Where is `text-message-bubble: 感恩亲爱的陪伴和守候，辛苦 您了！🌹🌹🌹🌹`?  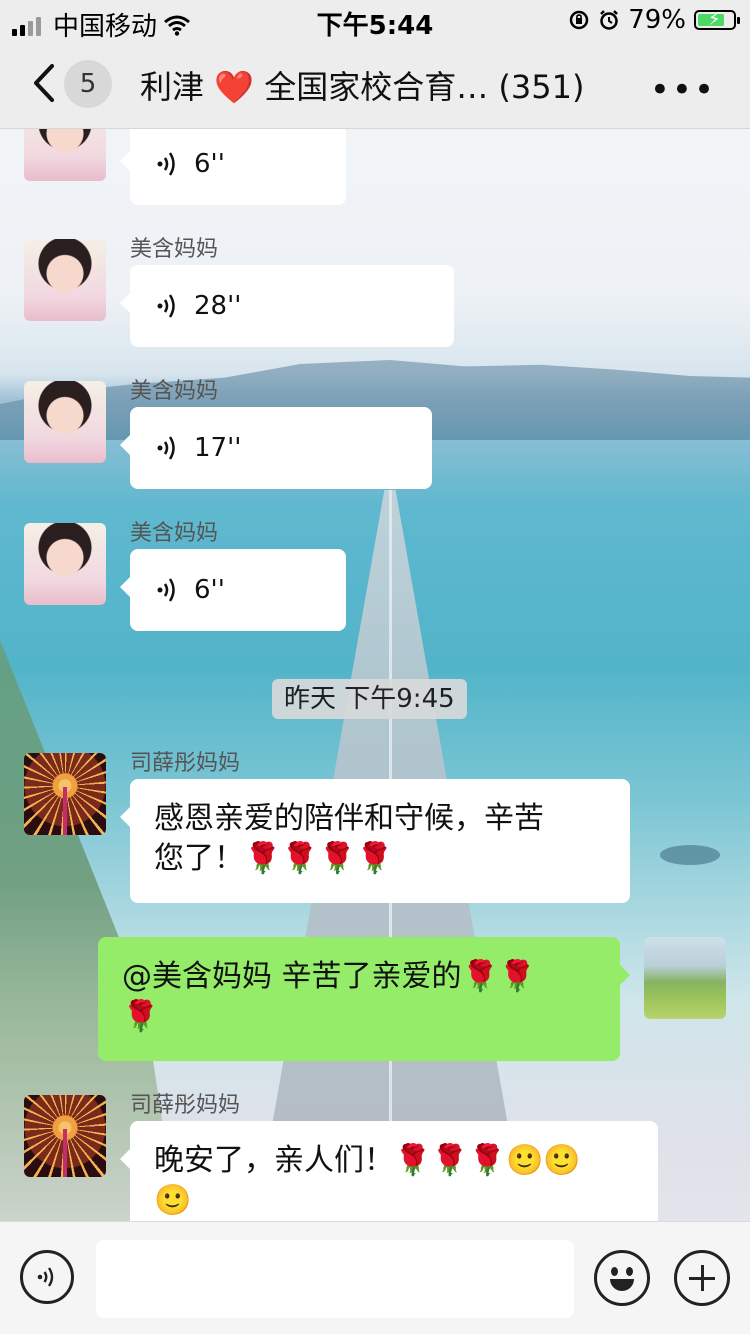 text-message-bubble: 感恩亲爱的陪伴和守候，辛苦 您了！🌹🌹🌹🌹 is located at coordinates (375, 841).